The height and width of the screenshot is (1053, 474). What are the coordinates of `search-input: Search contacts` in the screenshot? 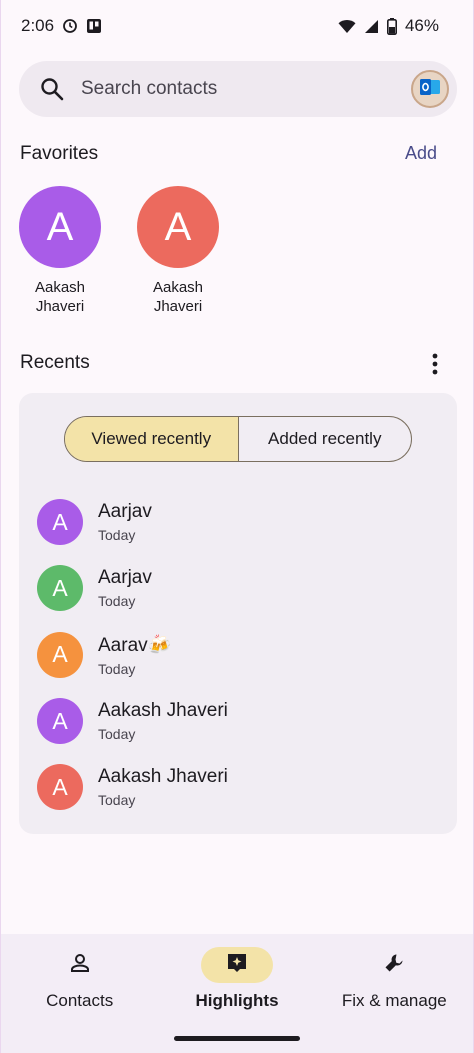 It's located at (246, 89).